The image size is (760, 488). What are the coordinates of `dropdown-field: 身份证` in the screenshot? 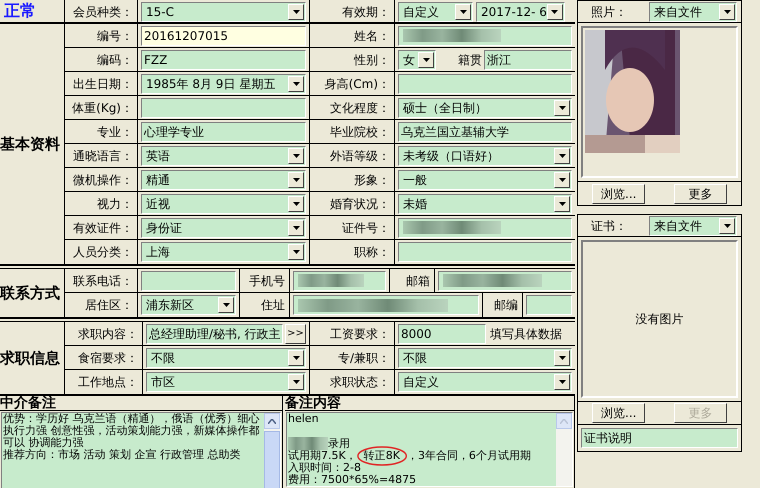 It's located at (223, 228).